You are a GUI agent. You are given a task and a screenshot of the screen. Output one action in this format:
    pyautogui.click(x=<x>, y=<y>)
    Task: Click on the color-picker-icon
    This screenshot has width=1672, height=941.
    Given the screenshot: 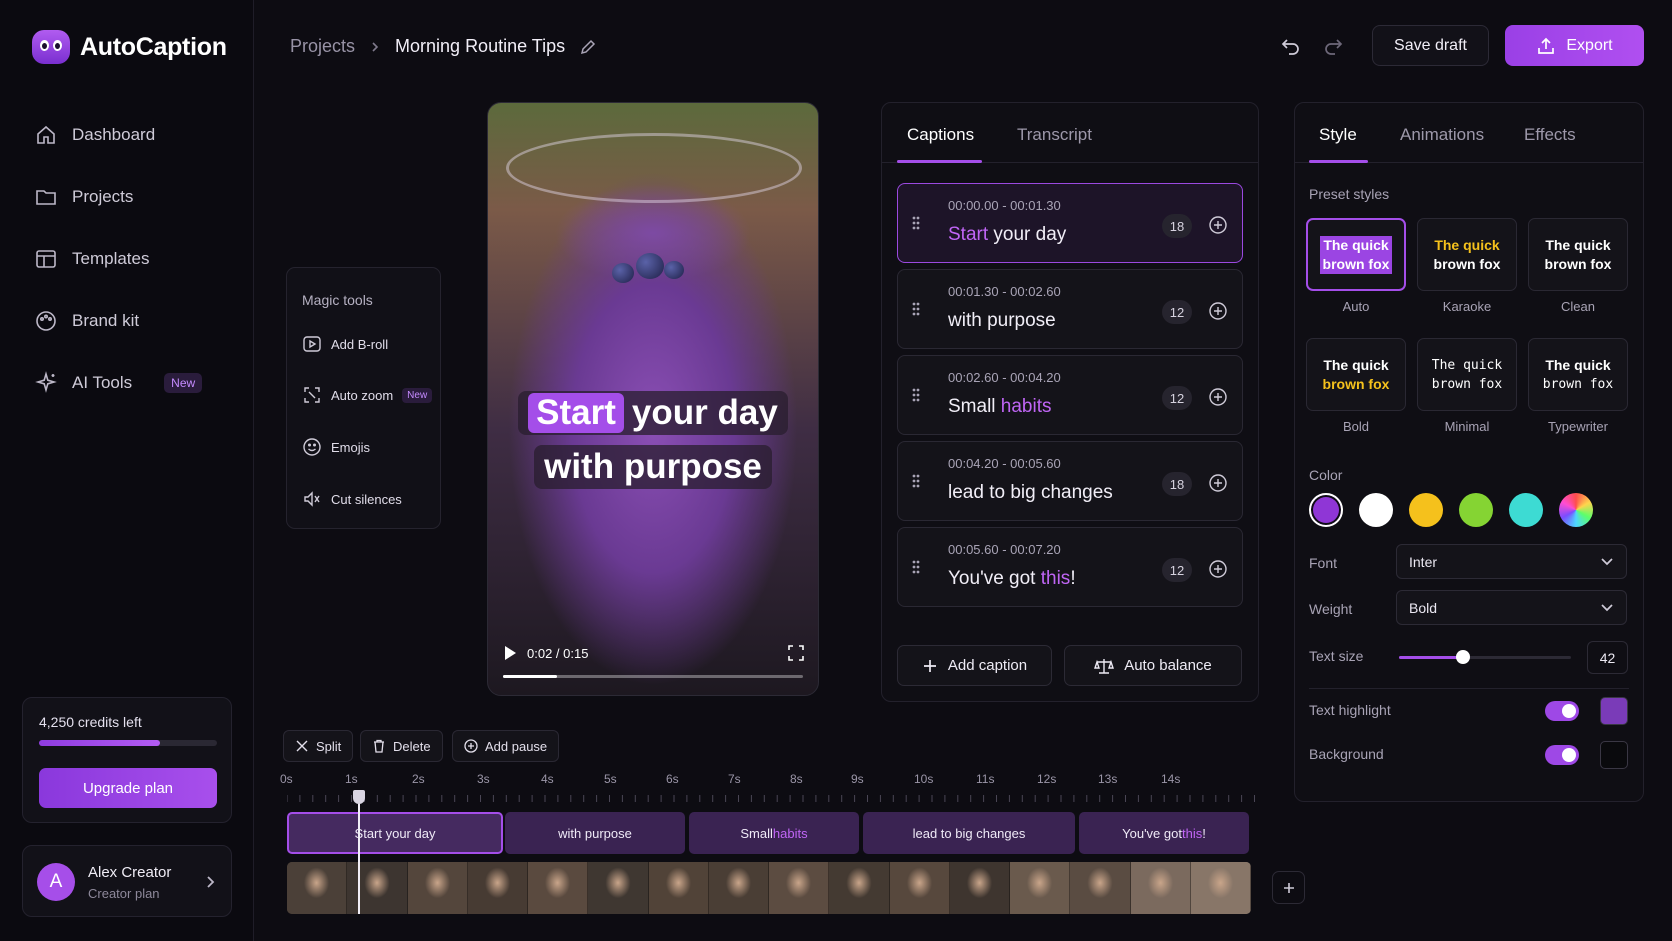 What is the action you would take?
    pyautogui.click(x=1576, y=510)
    